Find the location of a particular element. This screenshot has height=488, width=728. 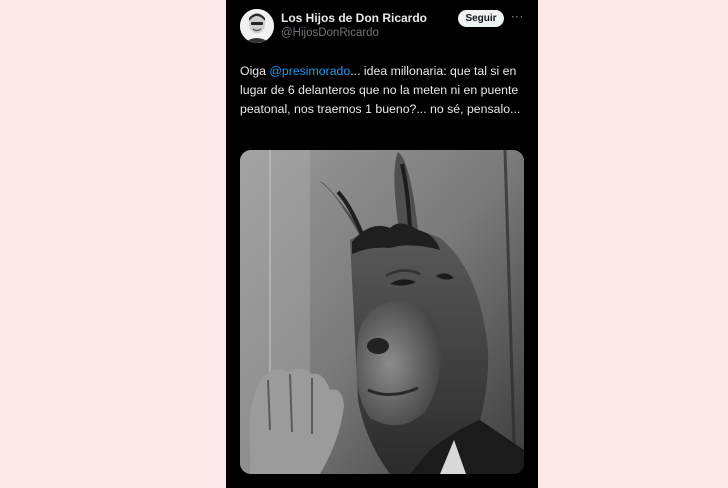

follow-button: Seguir is located at coordinates (481, 18).